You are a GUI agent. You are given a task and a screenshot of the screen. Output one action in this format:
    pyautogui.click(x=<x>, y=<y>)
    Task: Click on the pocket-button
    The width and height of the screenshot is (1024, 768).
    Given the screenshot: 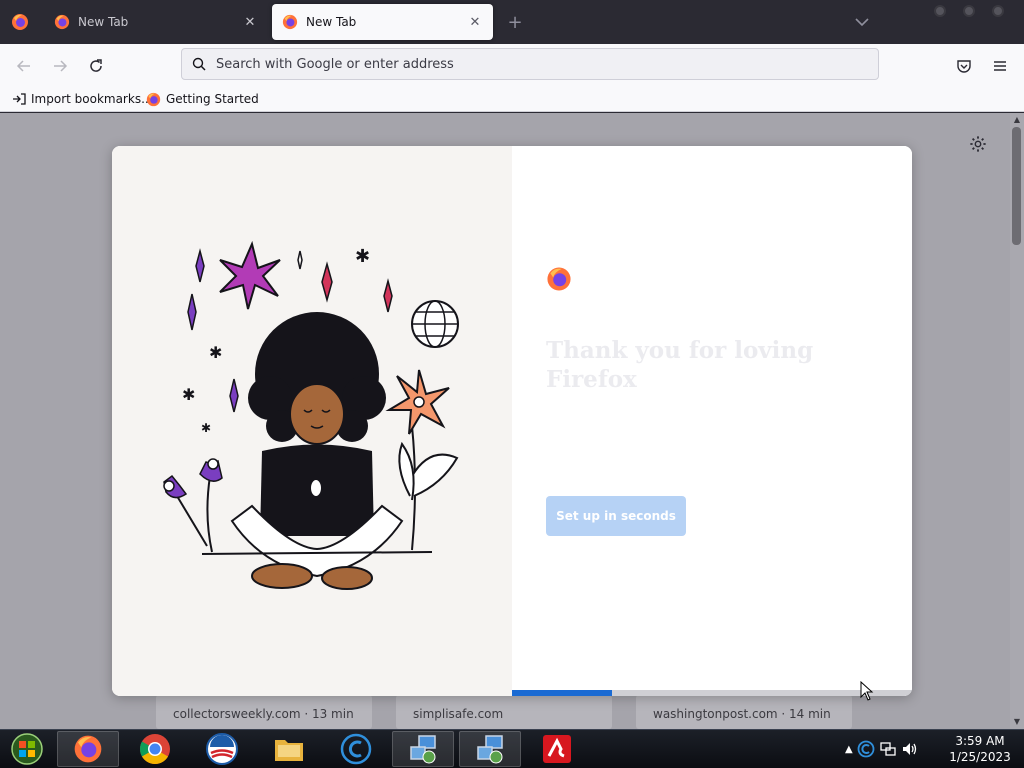 What is the action you would take?
    pyautogui.click(x=964, y=66)
    